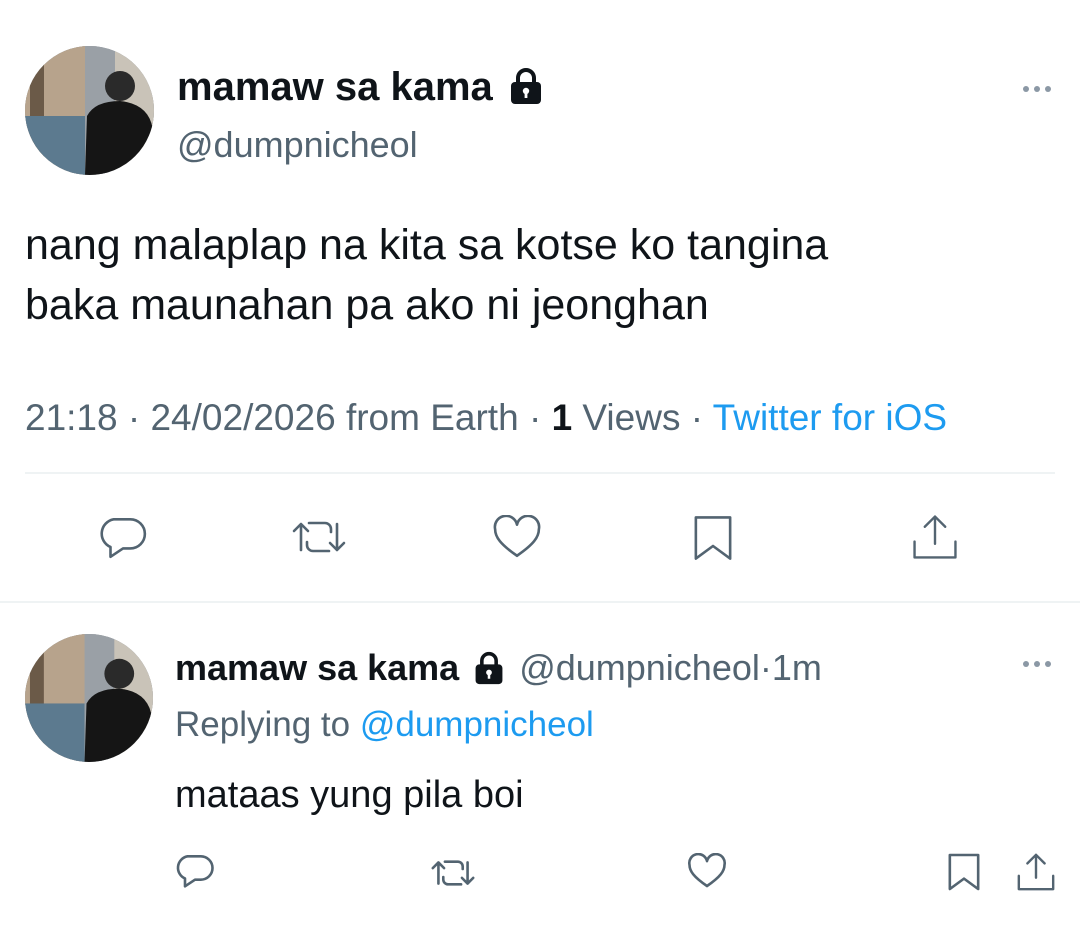  Describe the element at coordinates (71, 417) in the screenshot. I see `tweet-time: 21:18` at that location.